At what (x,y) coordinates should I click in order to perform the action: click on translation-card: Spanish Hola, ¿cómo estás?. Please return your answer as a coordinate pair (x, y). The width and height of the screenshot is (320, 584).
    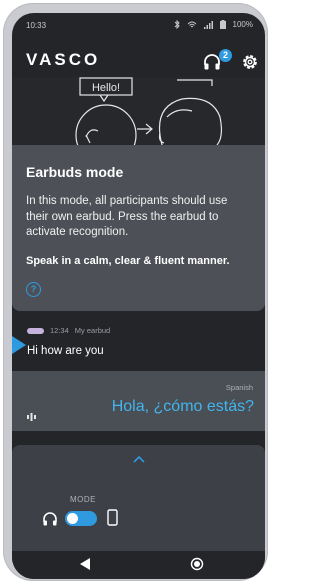
    Looking at the image, I should click on (138, 401).